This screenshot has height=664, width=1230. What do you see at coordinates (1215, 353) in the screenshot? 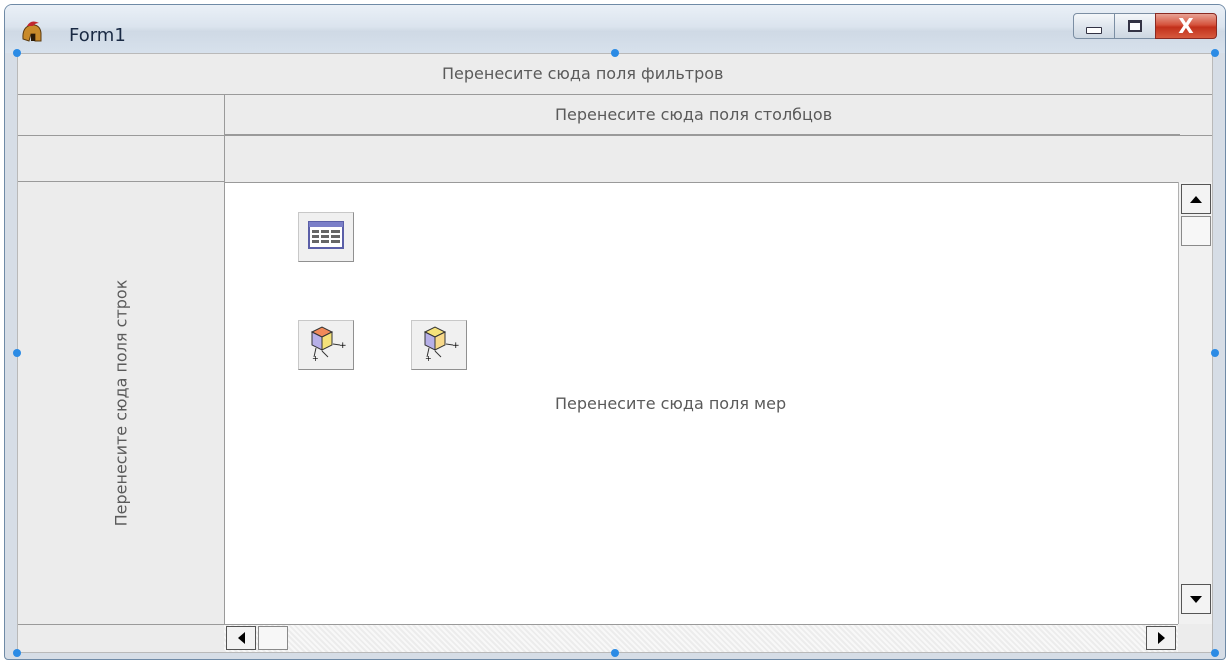
I see `resize-handle-right` at bounding box center [1215, 353].